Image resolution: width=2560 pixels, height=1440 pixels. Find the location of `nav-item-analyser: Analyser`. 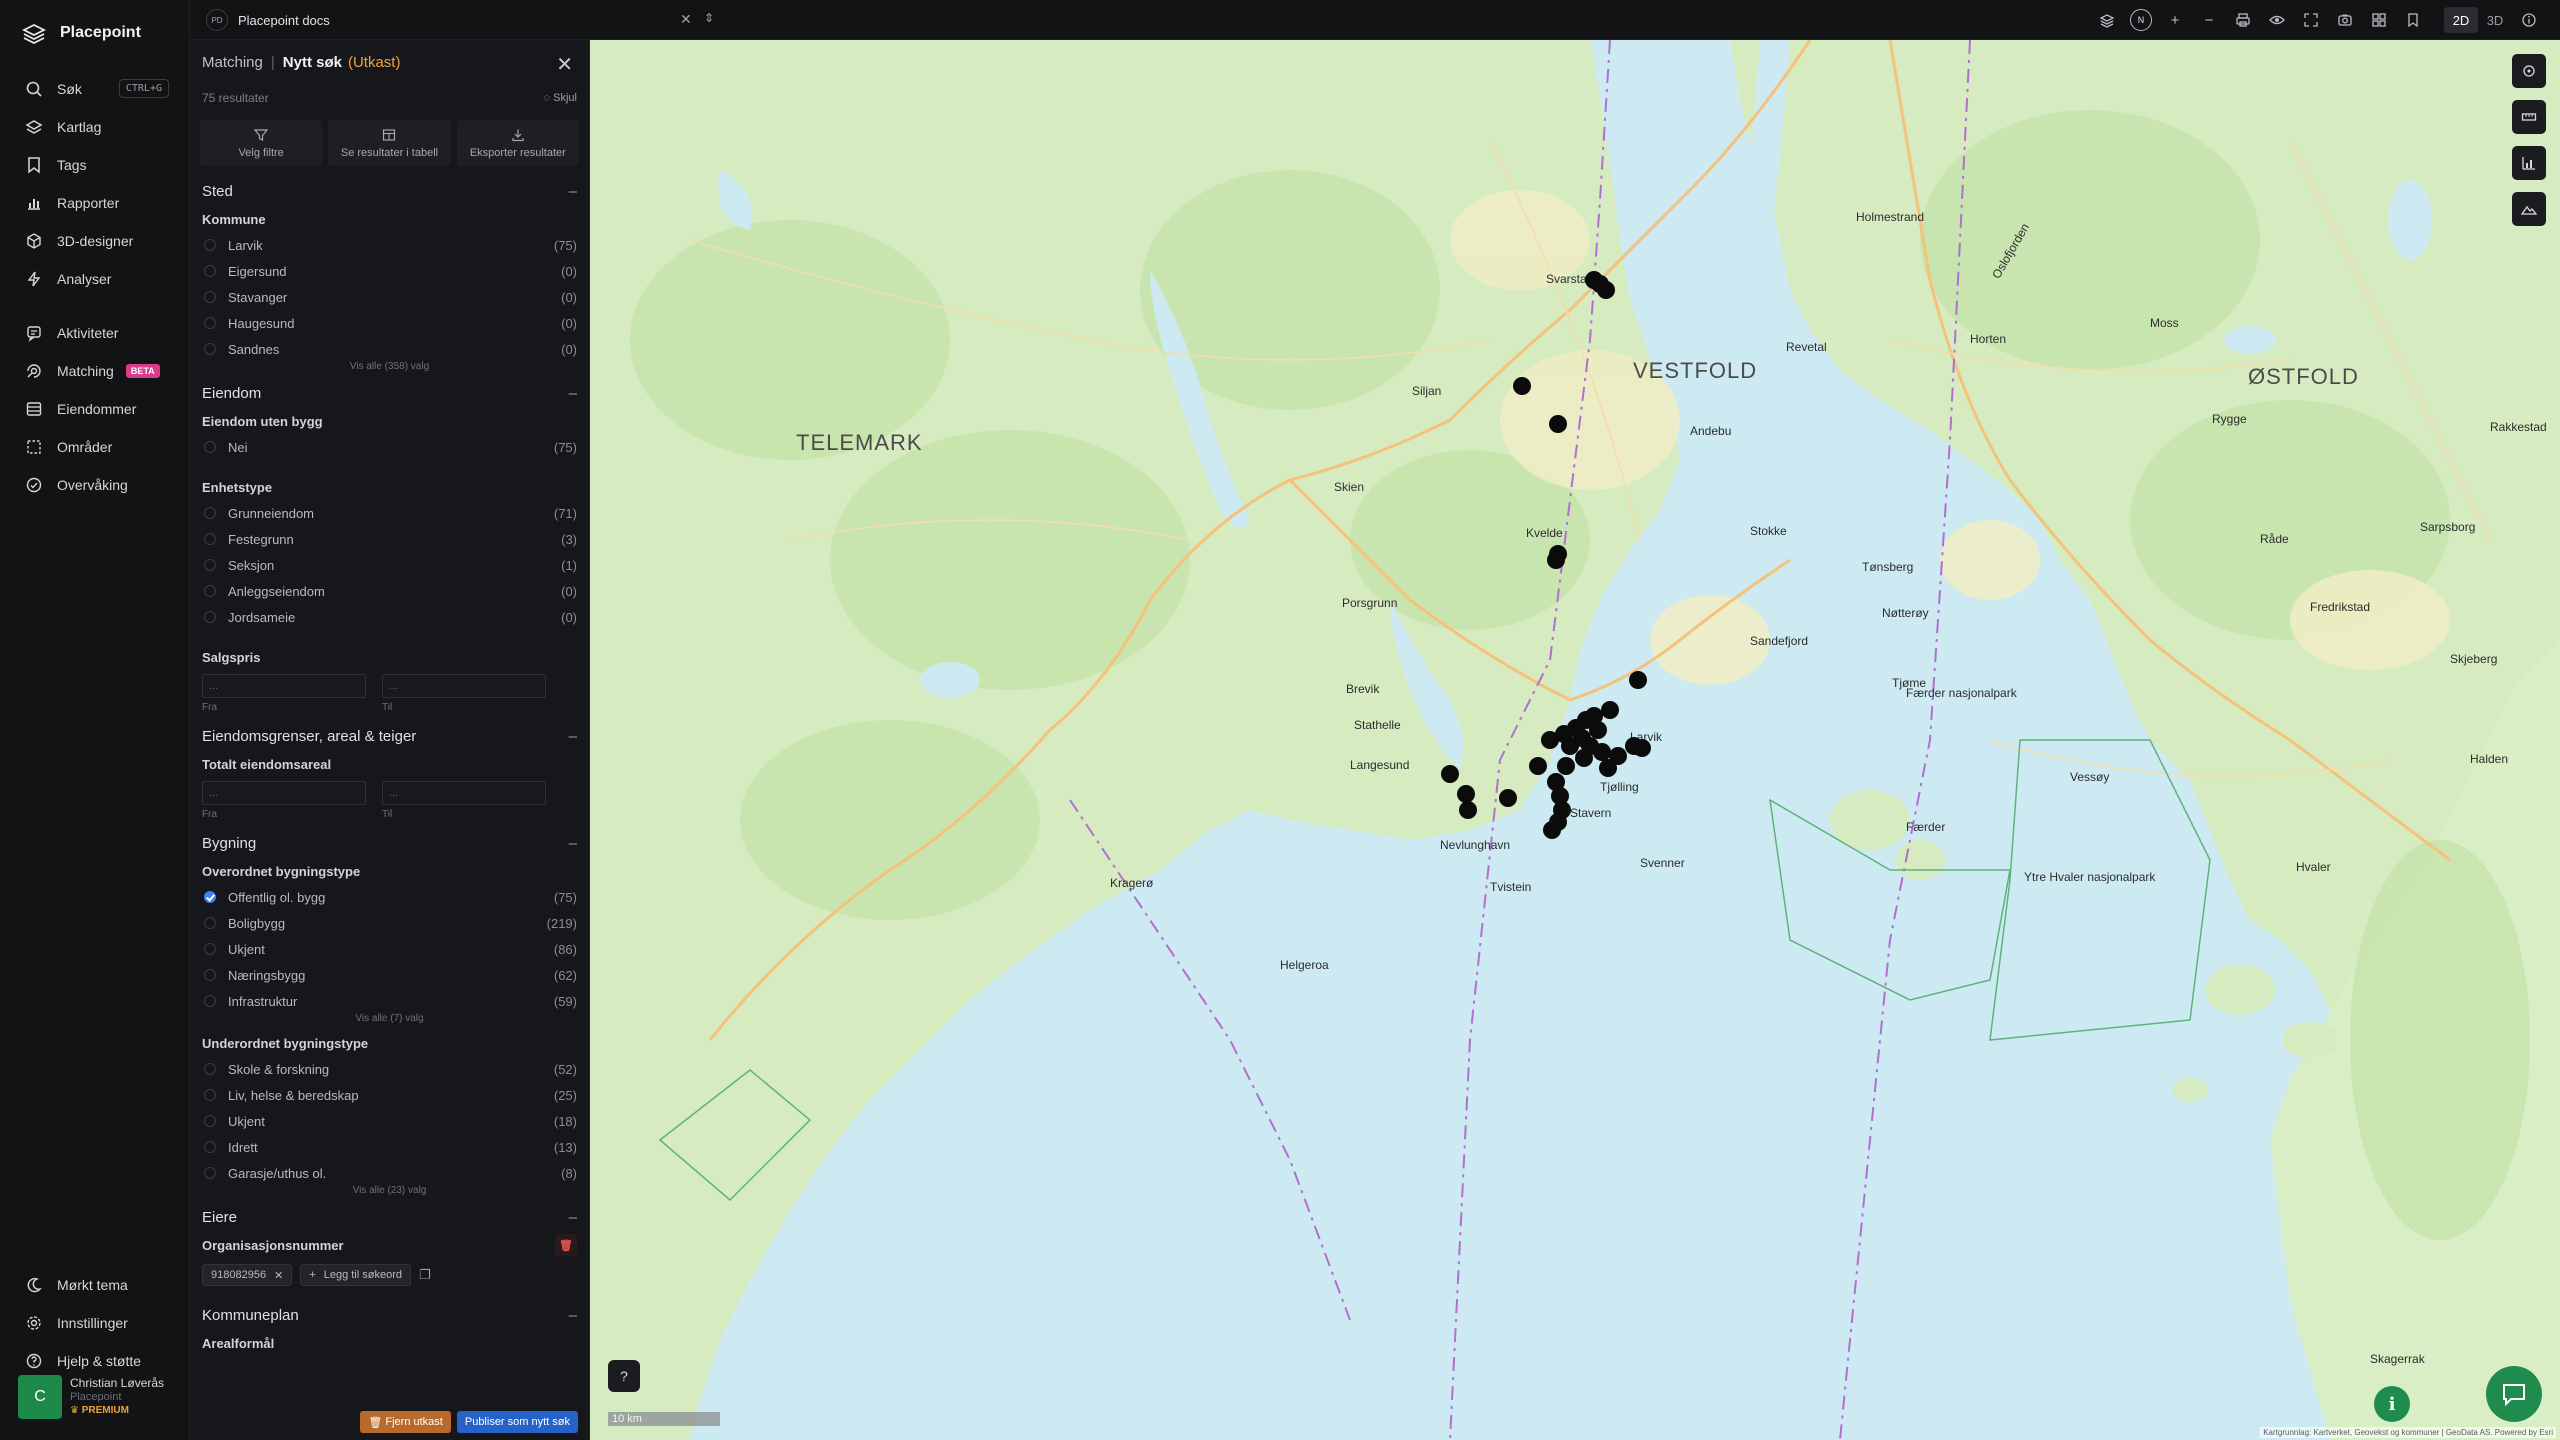

nav-item-analyser: Analyser is located at coordinates (94, 279).